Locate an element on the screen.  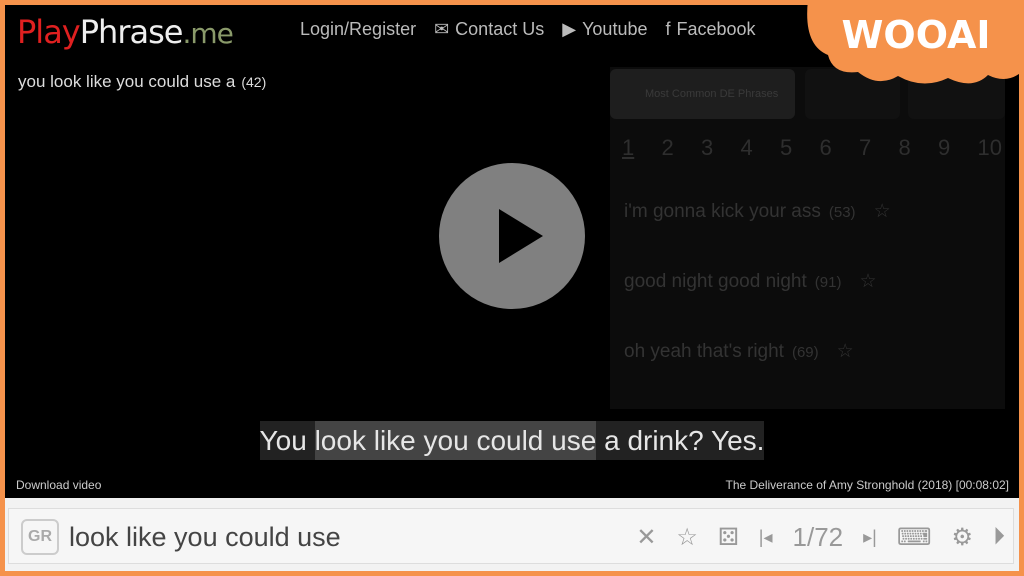
next-icon: ▸| is located at coordinates (870, 537).